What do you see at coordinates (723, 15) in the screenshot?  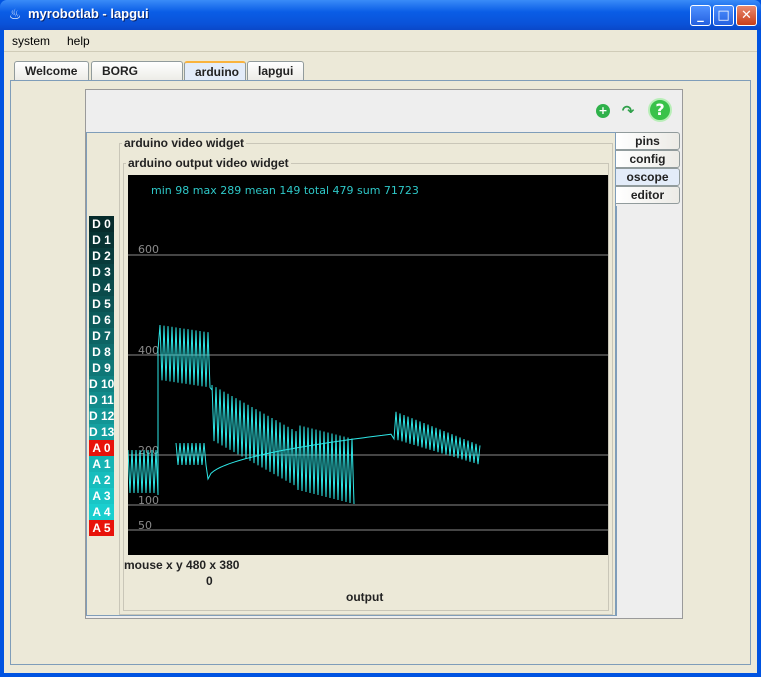 I see `maximize-button: □` at bounding box center [723, 15].